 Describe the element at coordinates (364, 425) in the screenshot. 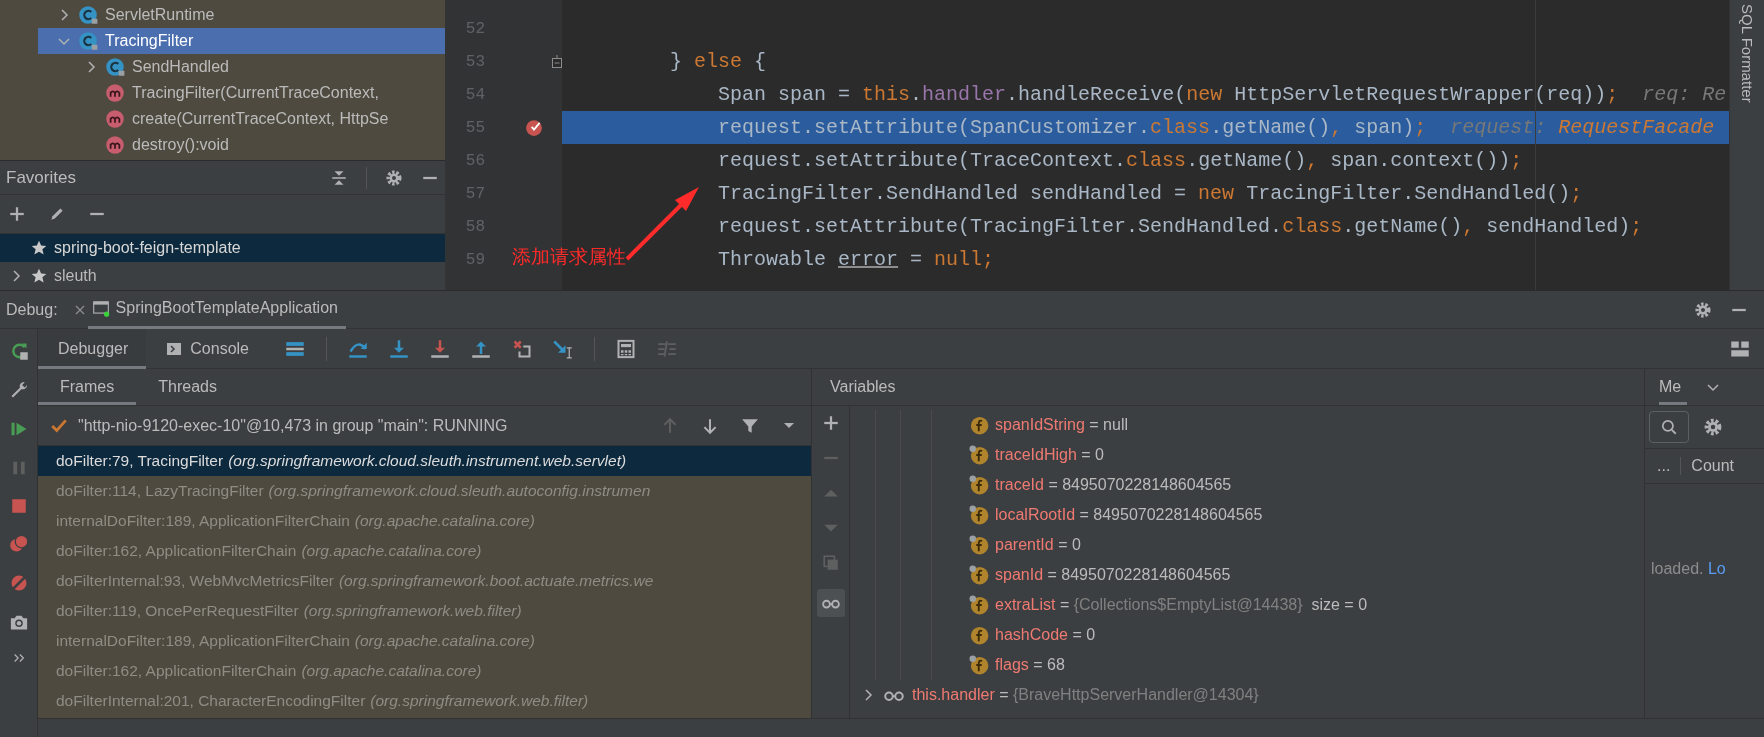

I see `thread-selector: "http-nio-9120-exec-10"@10,473 in group "main": RUNNING` at that location.